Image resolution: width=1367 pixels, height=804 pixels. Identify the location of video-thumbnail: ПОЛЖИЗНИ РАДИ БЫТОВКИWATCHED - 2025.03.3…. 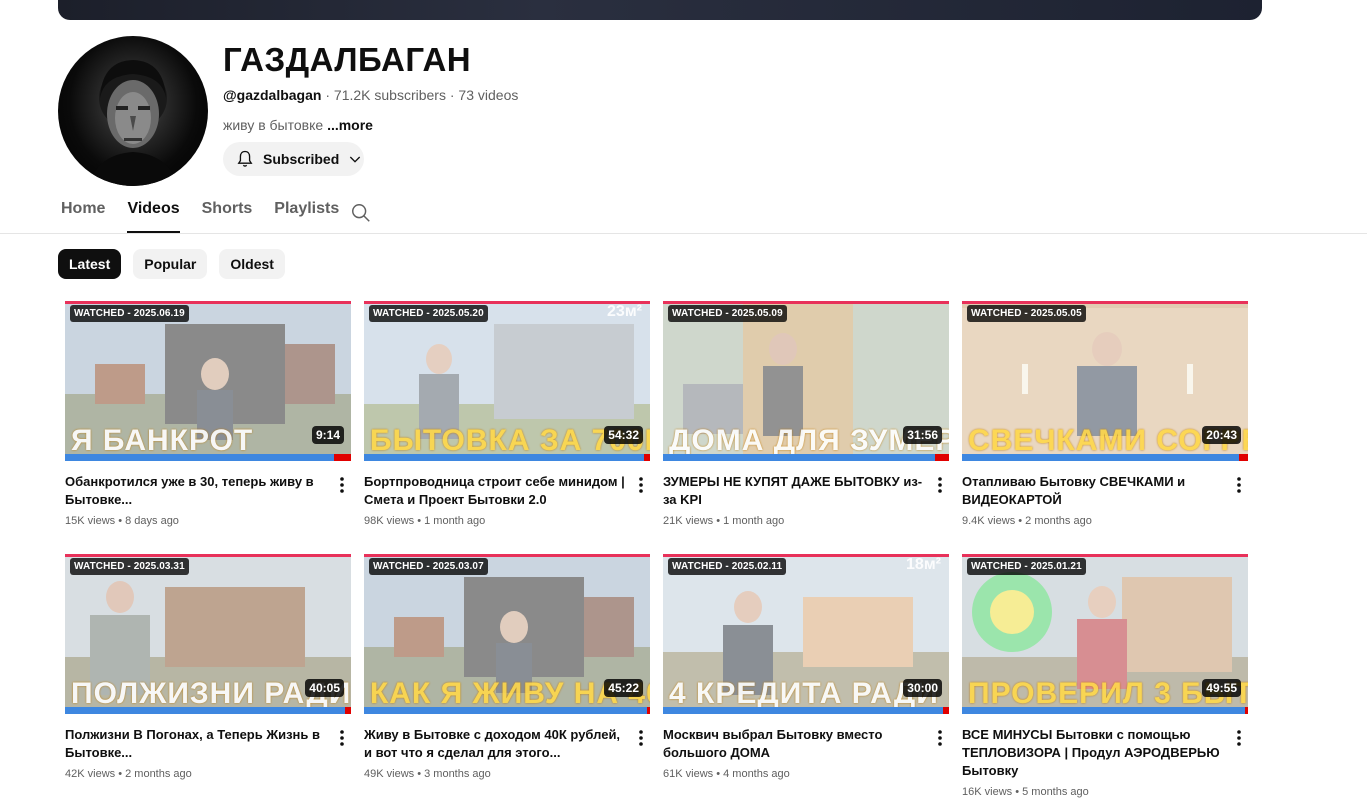
(208, 634).